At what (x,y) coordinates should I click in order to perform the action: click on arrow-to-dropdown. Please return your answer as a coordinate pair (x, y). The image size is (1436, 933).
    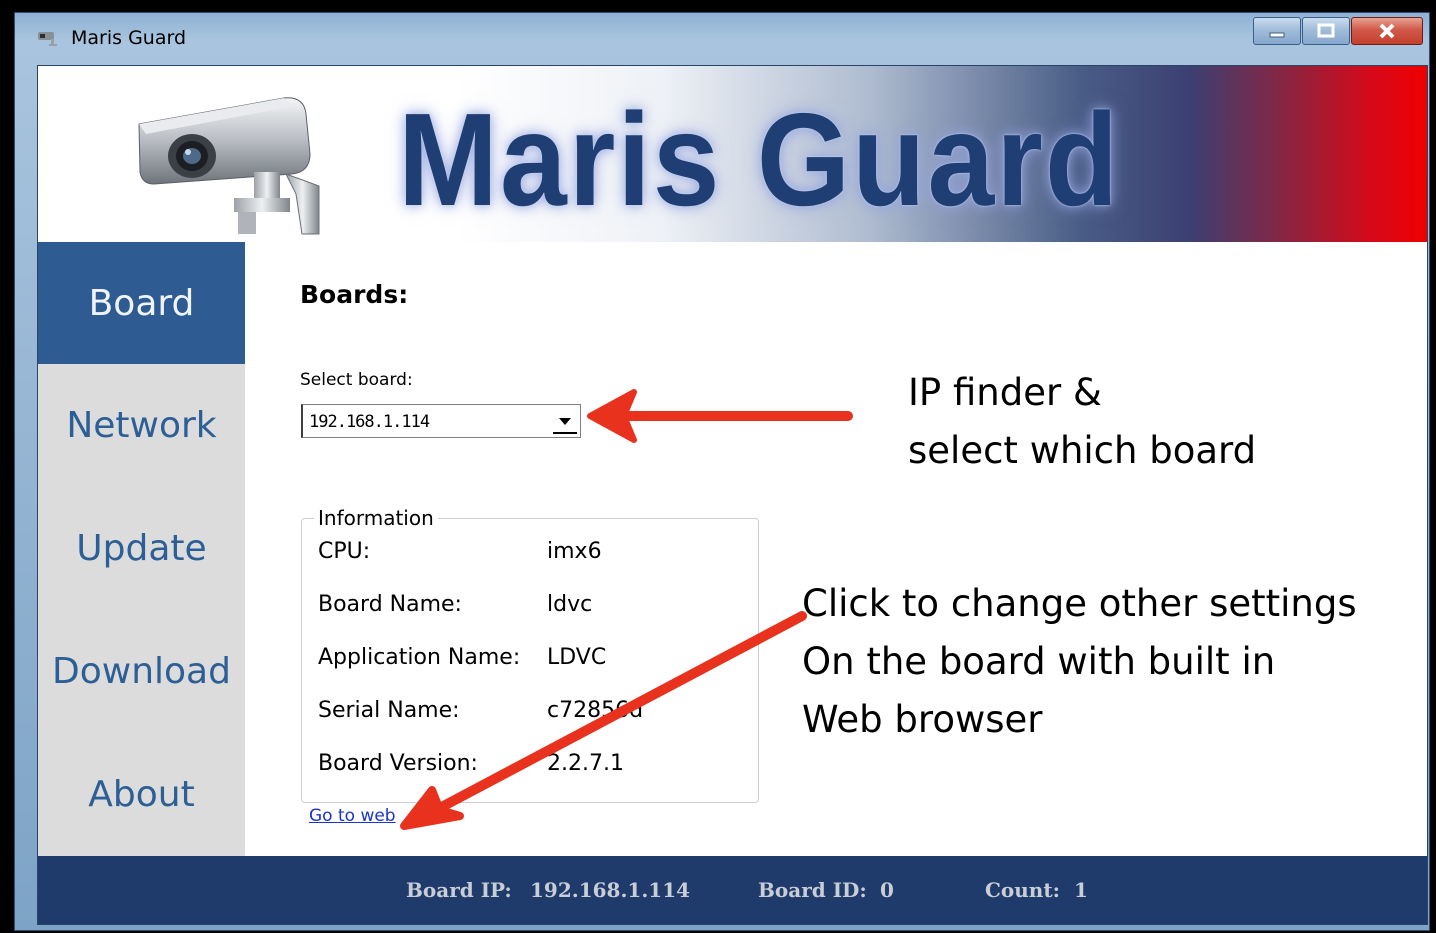
    Looking at the image, I should click on (720, 416).